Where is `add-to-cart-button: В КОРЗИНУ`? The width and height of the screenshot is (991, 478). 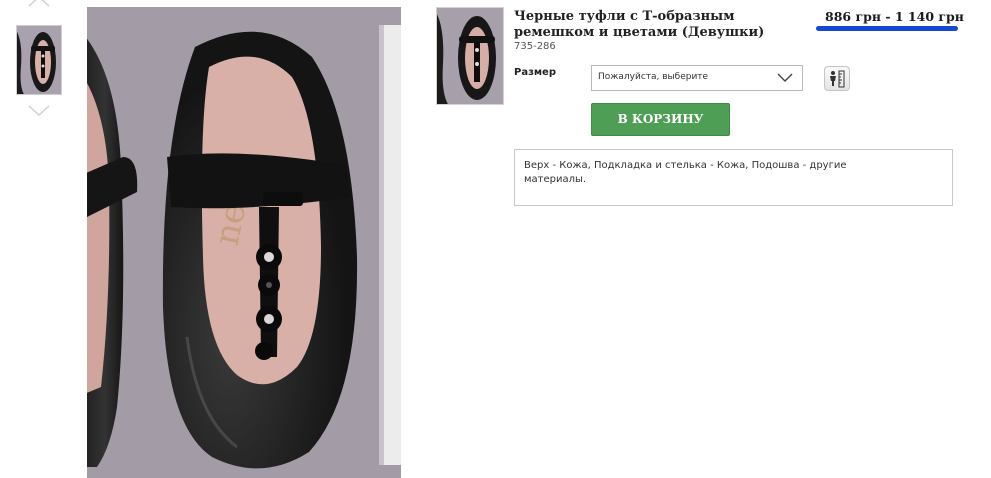
add-to-cart-button: В КОРЗИНУ is located at coordinates (660, 119).